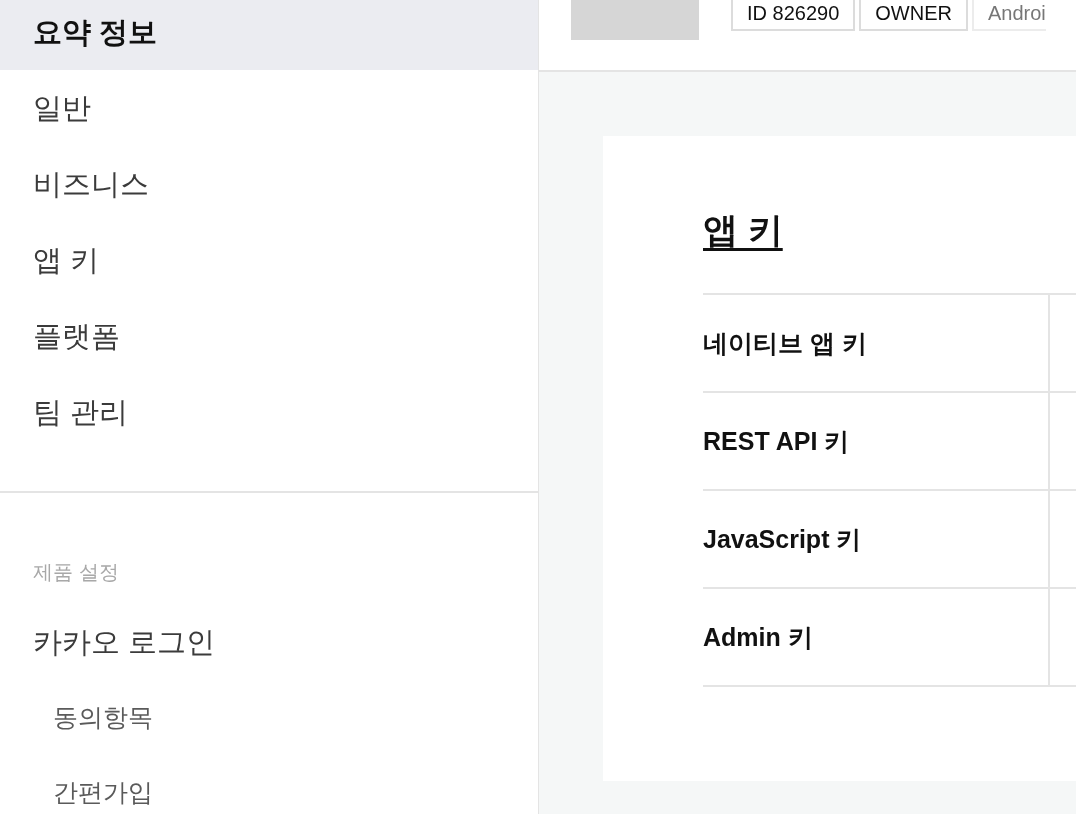  I want to click on sidebar-item: 비즈니스, so click(269, 184).